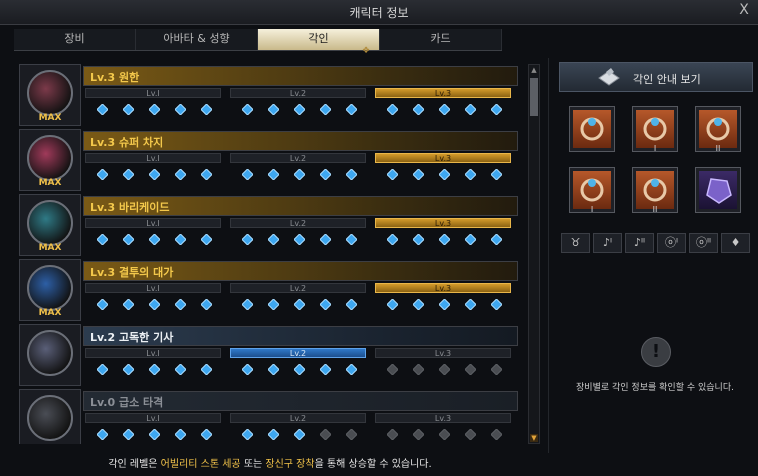 The image size is (758, 476). What do you see at coordinates (392, 434) in the screenshot?
I see `gem-empty-icon` at bounding box center [392, 434].